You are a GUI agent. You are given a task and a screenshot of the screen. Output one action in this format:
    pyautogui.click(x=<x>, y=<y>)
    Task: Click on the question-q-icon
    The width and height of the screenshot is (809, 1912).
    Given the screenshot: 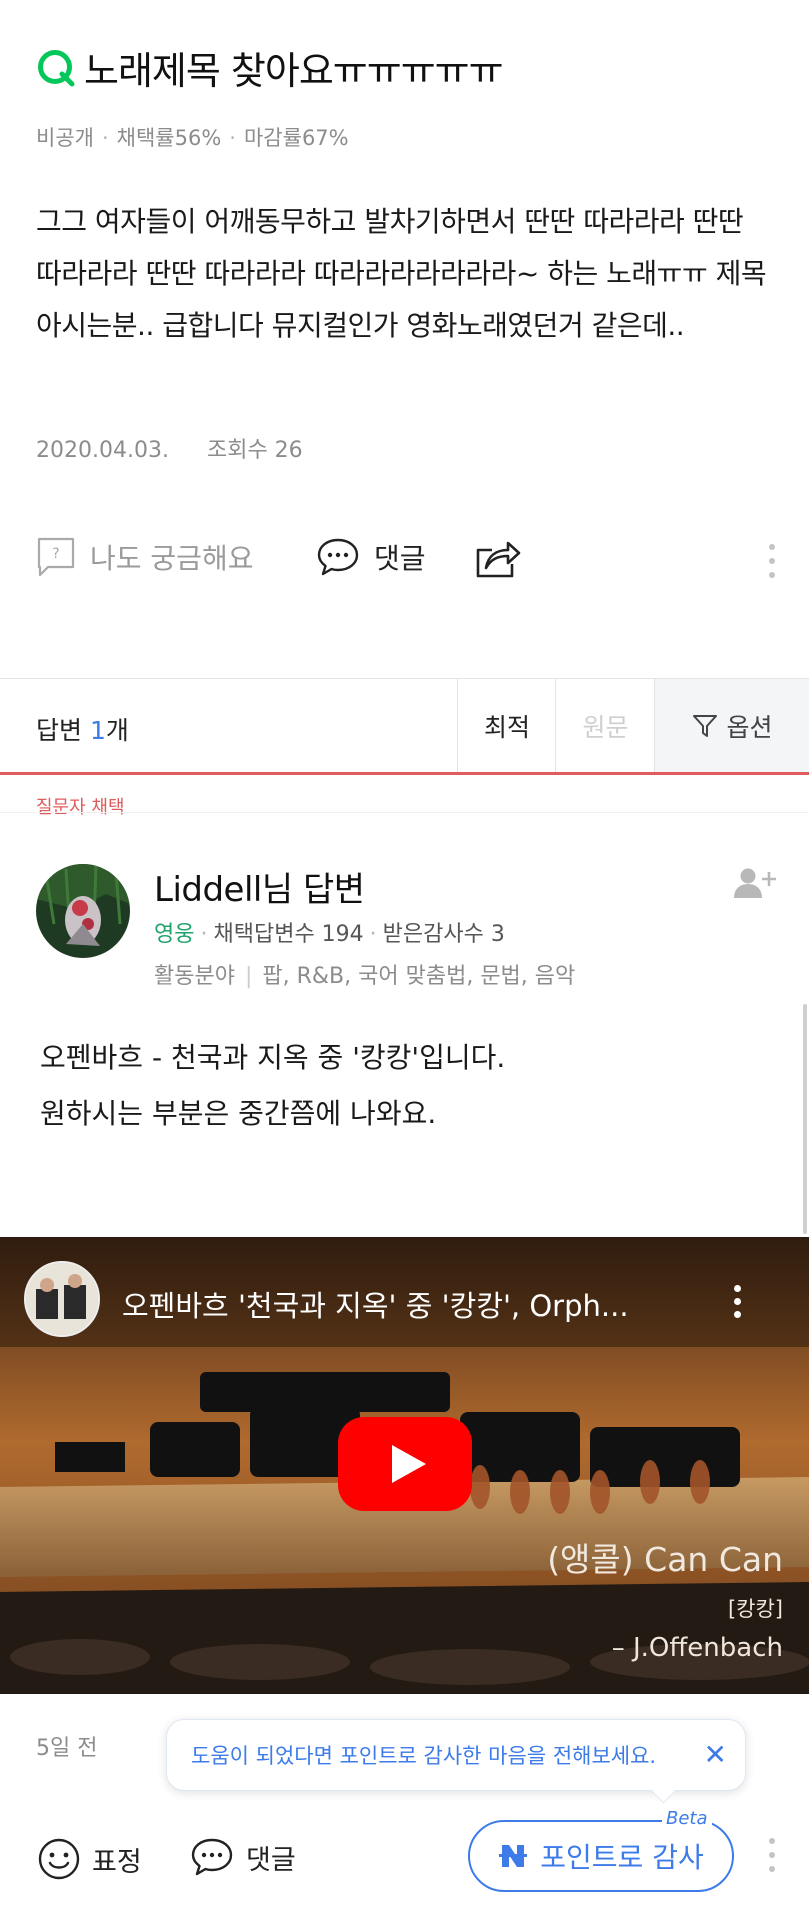 What is the action you would take?
    pyautogui.click(x=56, y=68)
    